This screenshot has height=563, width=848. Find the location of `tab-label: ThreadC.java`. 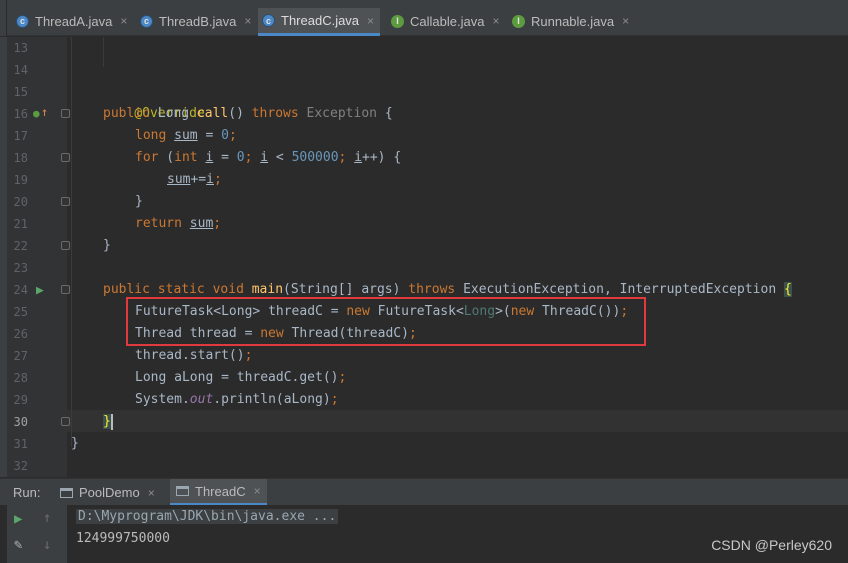

tab-label: ThreadC.java is located at coordinates (320, 20).